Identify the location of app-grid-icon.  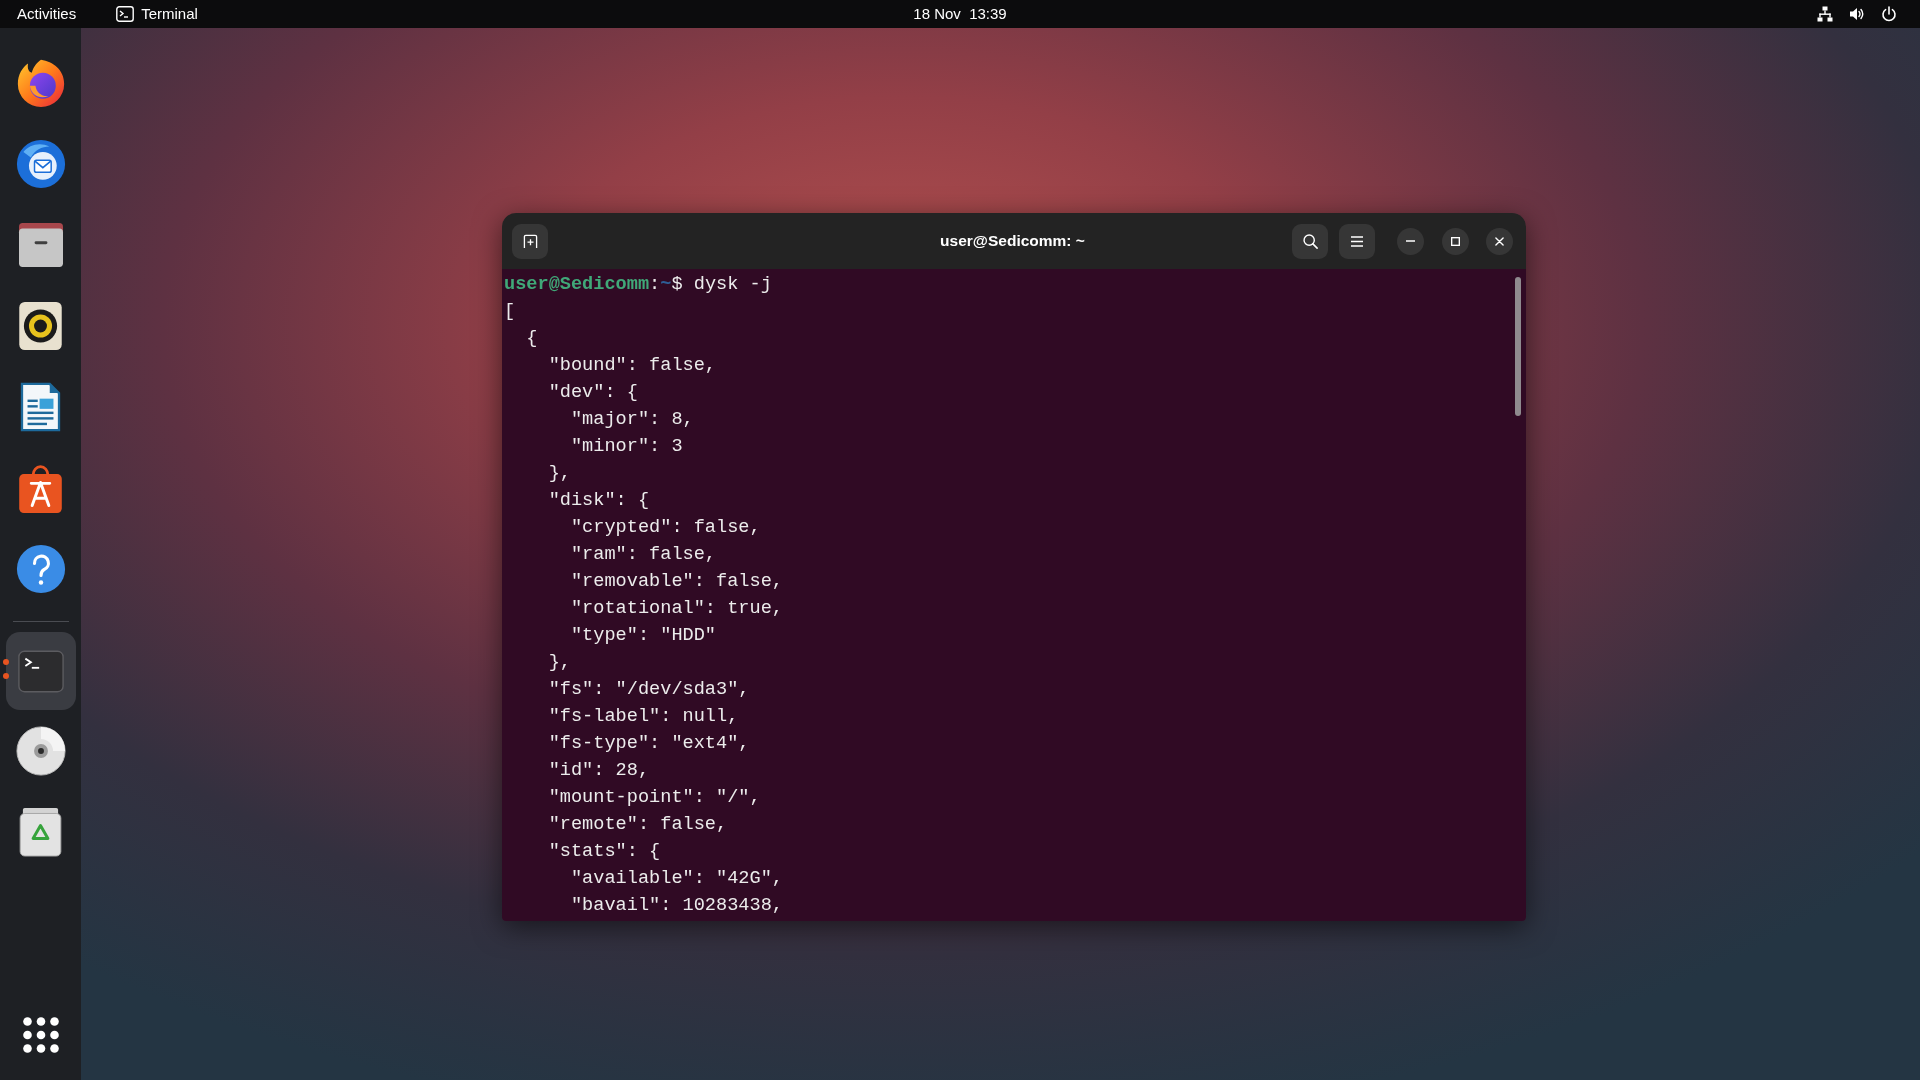
(40, 1034).